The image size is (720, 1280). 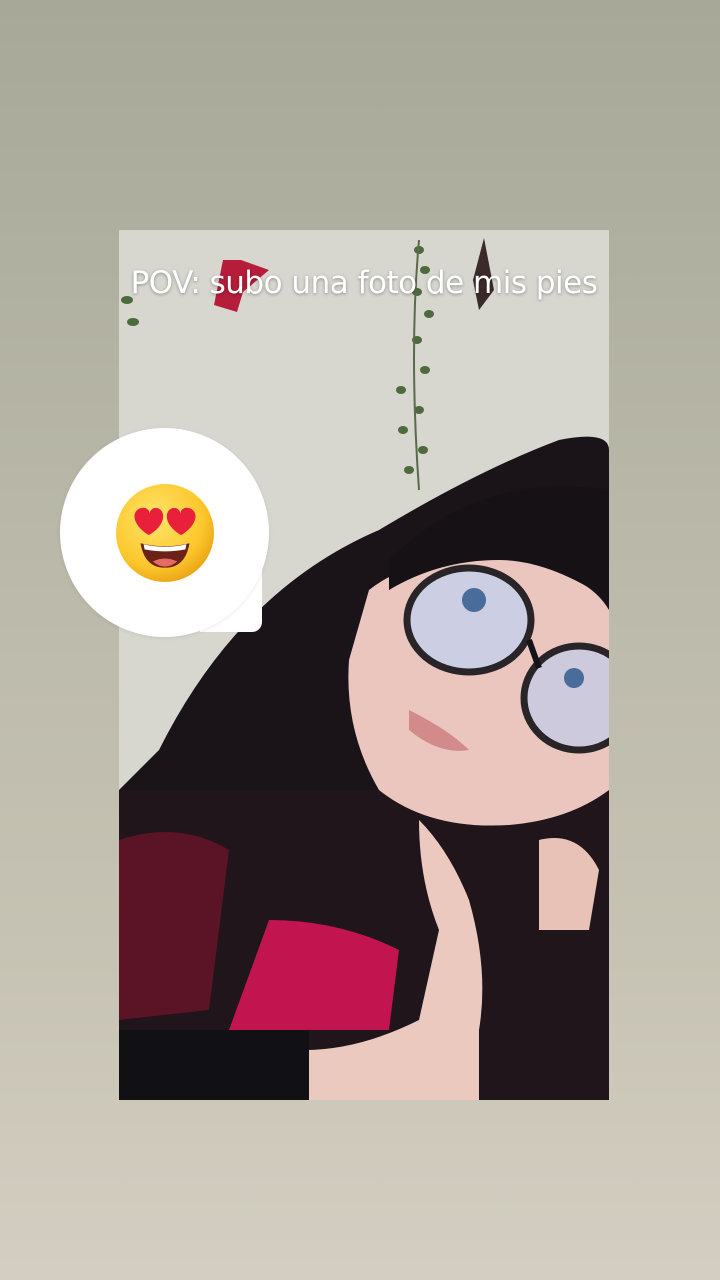 I want to click on reaction-bubble, so click(x=164, y=532).